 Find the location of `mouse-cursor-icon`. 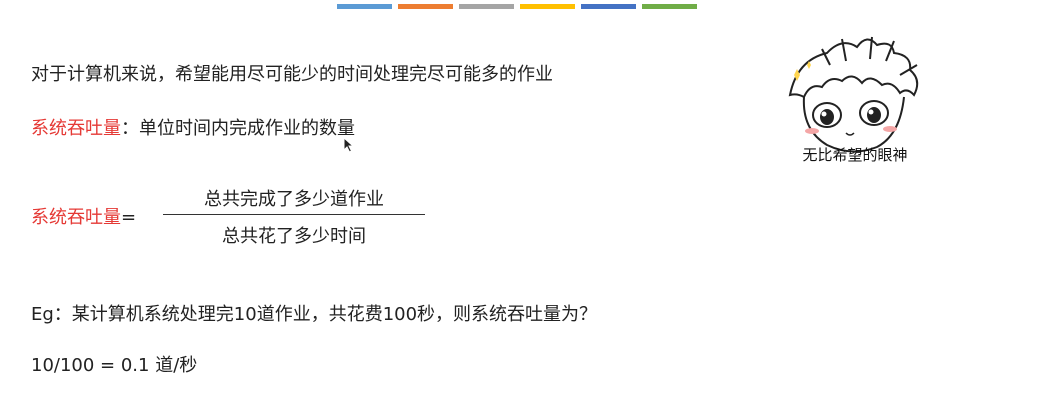

mouse-cursor-icon is located at coordinates (349, 145).